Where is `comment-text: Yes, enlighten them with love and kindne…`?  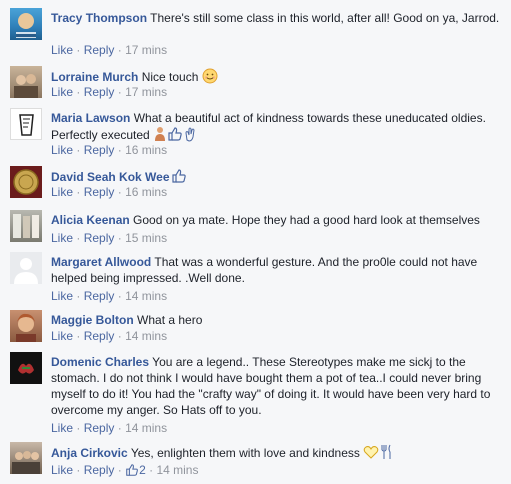
comment-text: Yes, enlighten them with love and kindne… is located at coordinates (245, 453).